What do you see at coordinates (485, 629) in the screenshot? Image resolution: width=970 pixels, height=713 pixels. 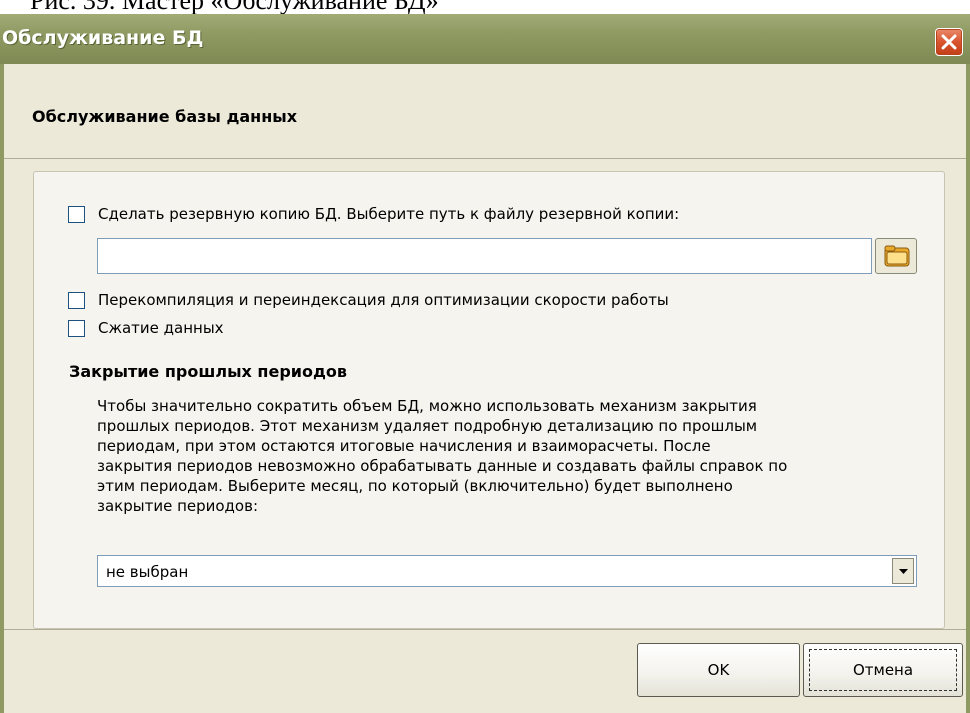 I see `footer-divider` at bounding box center [485, 629].